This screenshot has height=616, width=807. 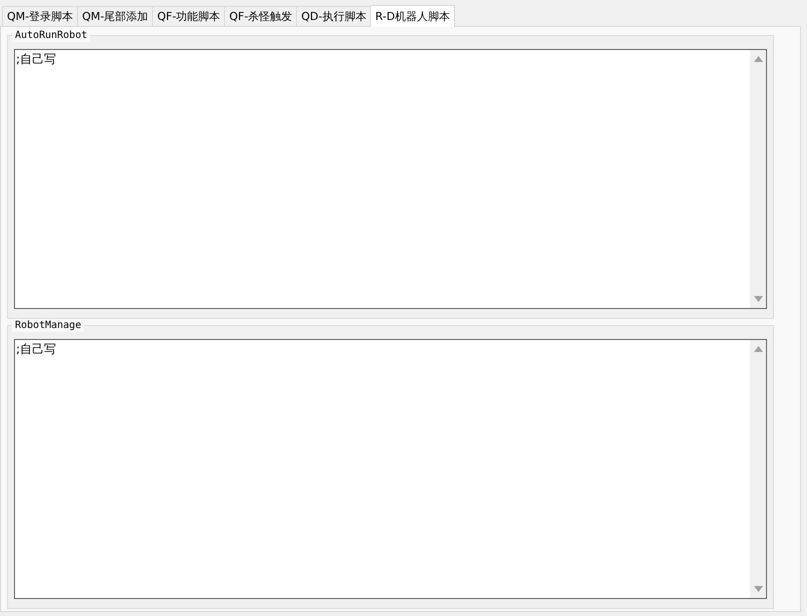 What do you see at coordinates (412, 16) in the screenshot?
I see `tab: R-D机器人脚本` at bounding box center [412, 16].